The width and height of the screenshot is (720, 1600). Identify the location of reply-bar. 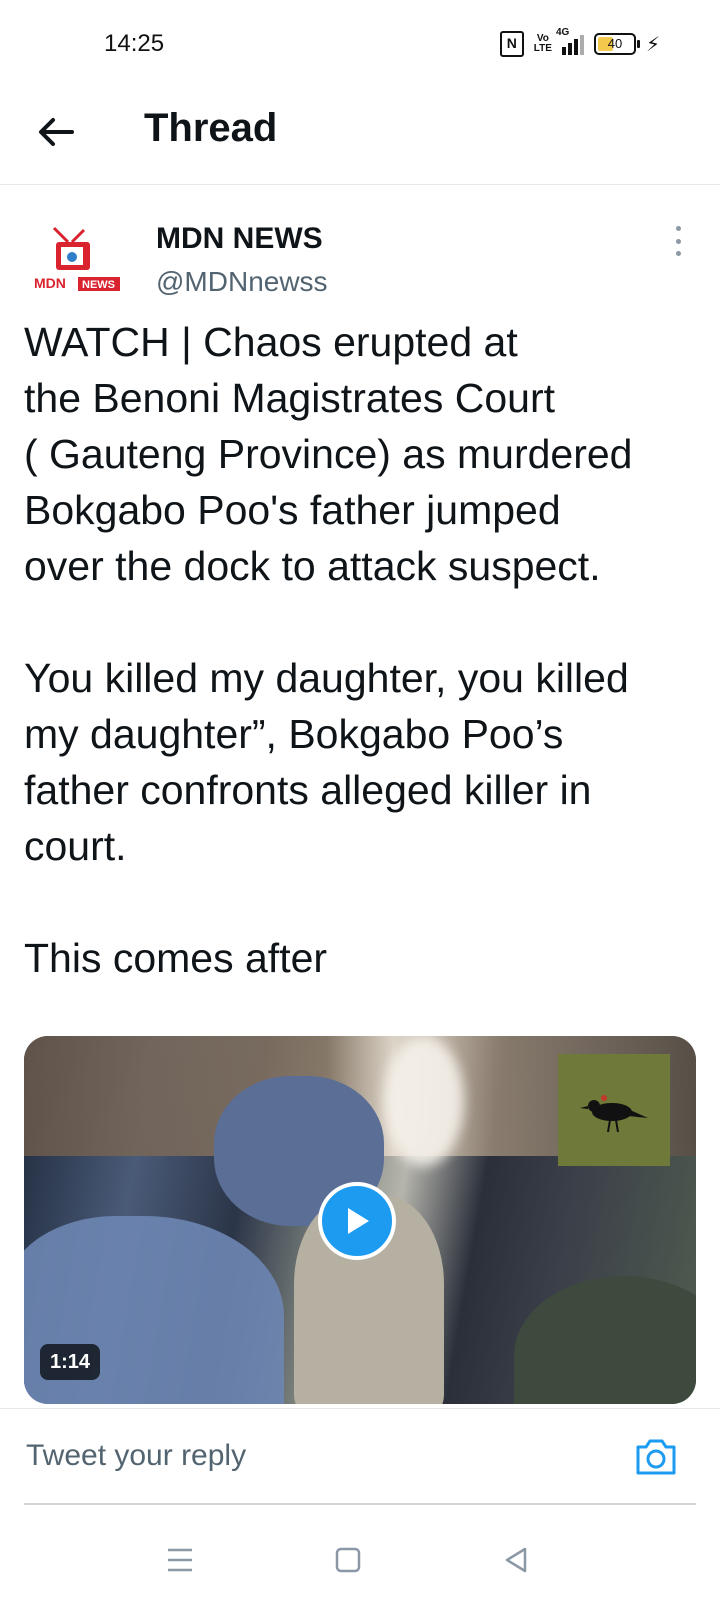
(360, 1456).